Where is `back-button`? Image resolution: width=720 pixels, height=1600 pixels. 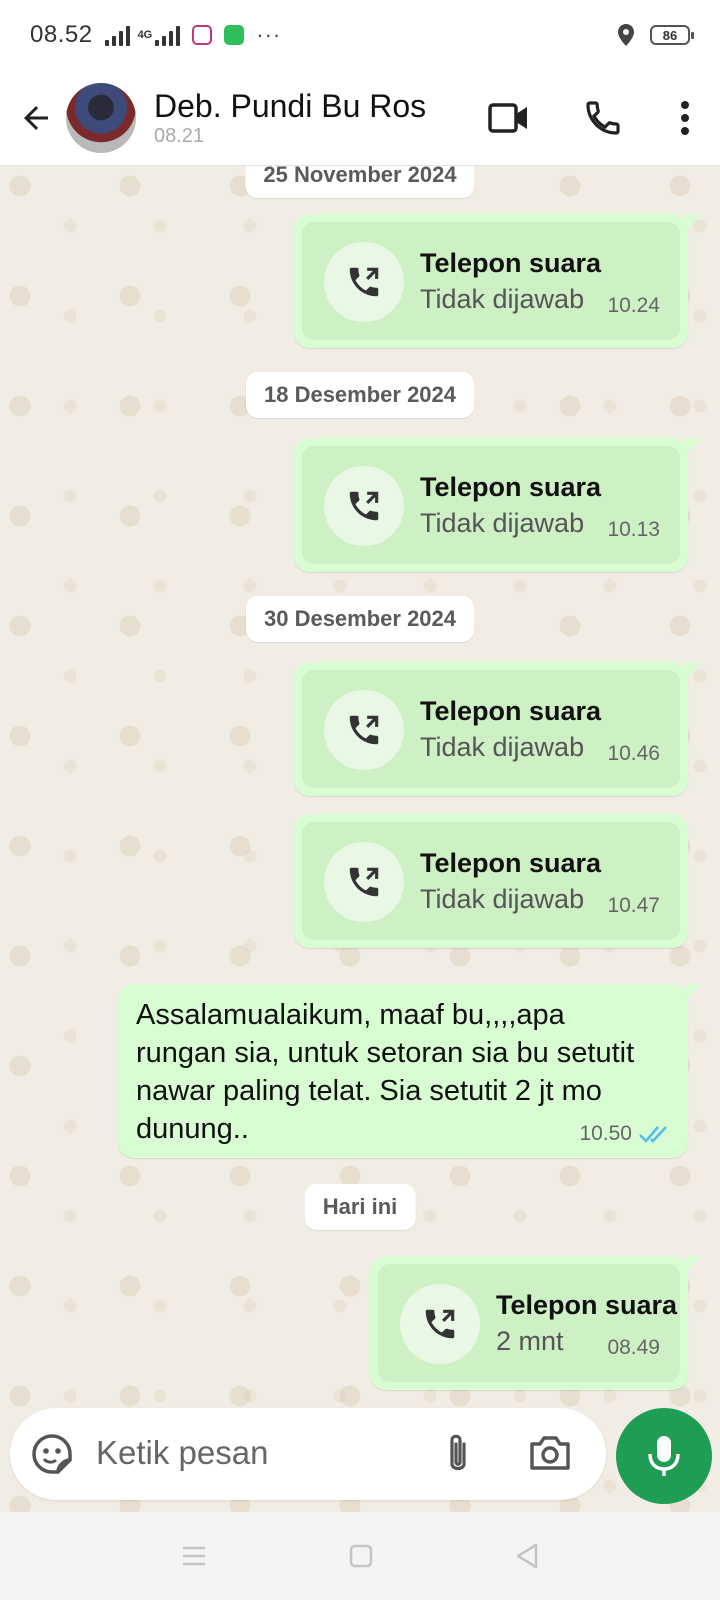 back-button is located at coordinates (36, 118).